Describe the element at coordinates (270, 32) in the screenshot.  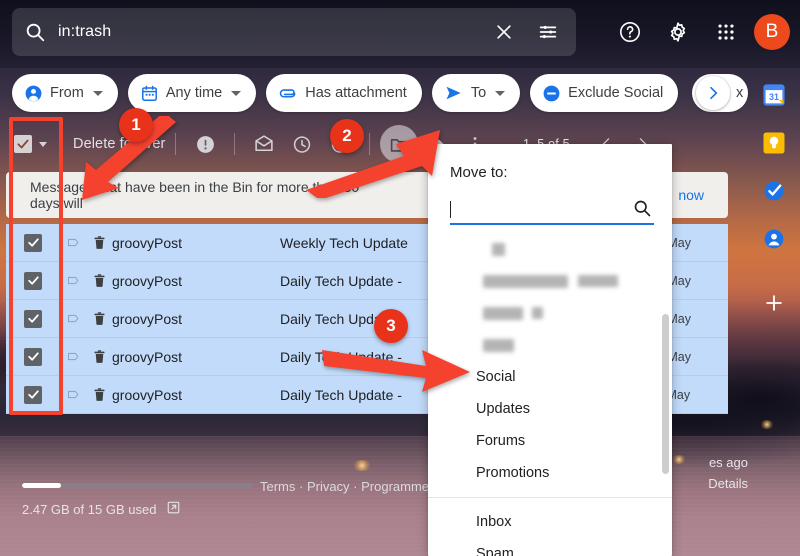
I see `search-input: in:trash` at that location.